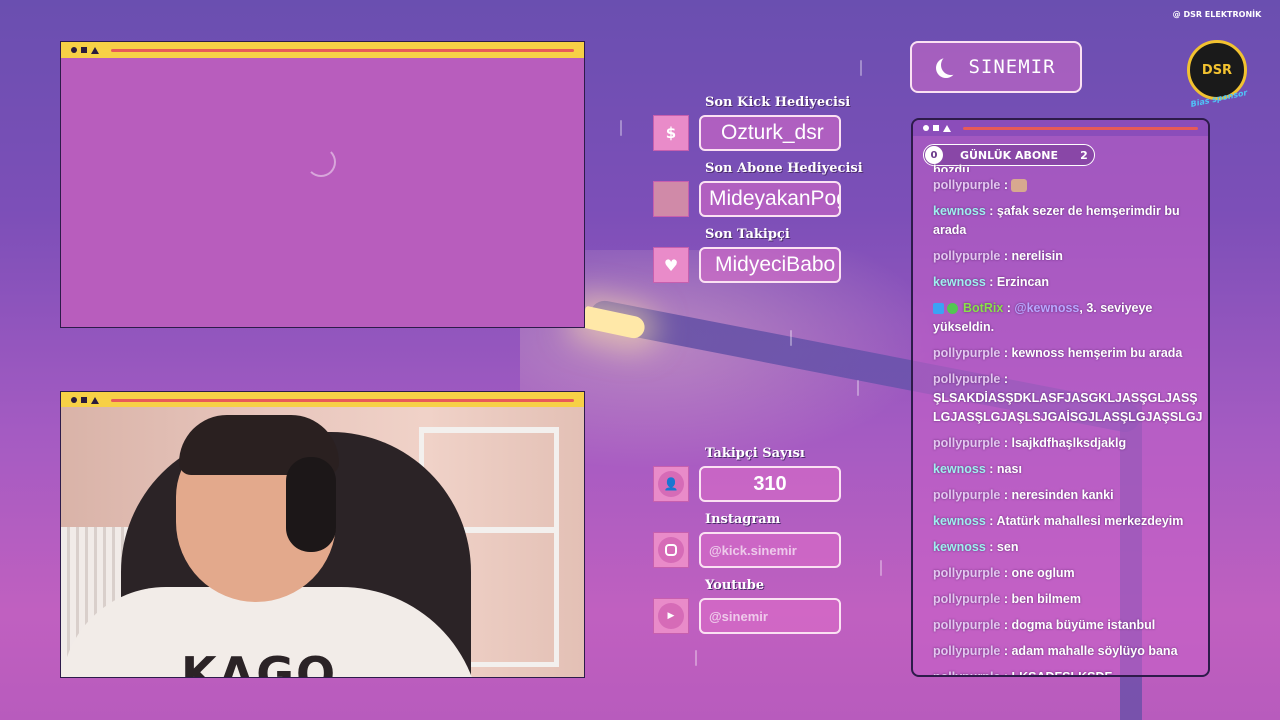 This screenshot has width=1280, height=720. What do you see at coordinates (938, 309) in the screenshot?
I see `bot-badge-icon` at bounding box center [938, 309].